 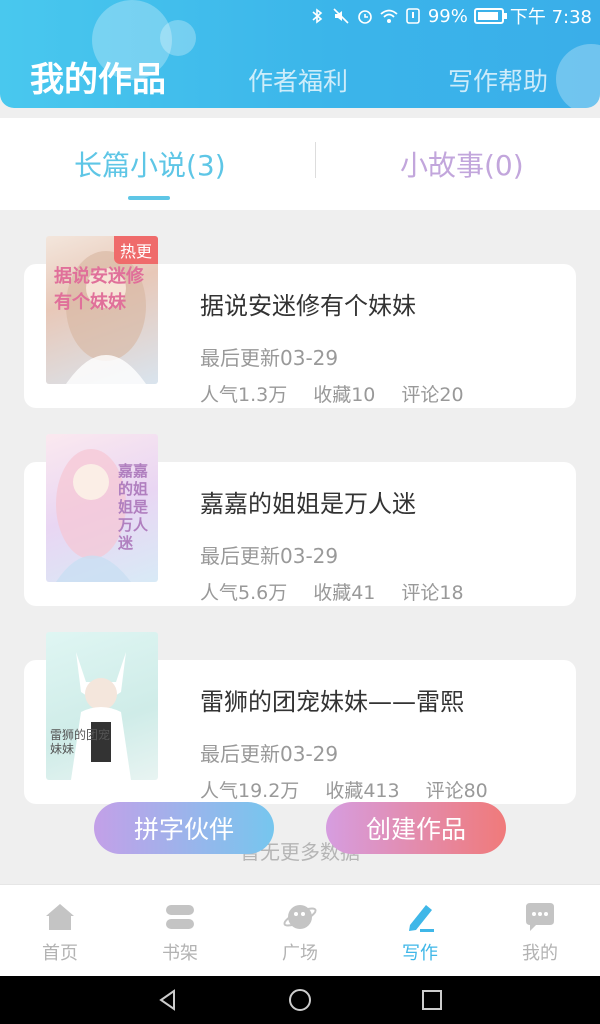 What do you see at coordinates (300, 164) in the screenshot?
I see `category-tabs: 长篇小说(3) 小故事(0)` at bounding box center [300, 164].